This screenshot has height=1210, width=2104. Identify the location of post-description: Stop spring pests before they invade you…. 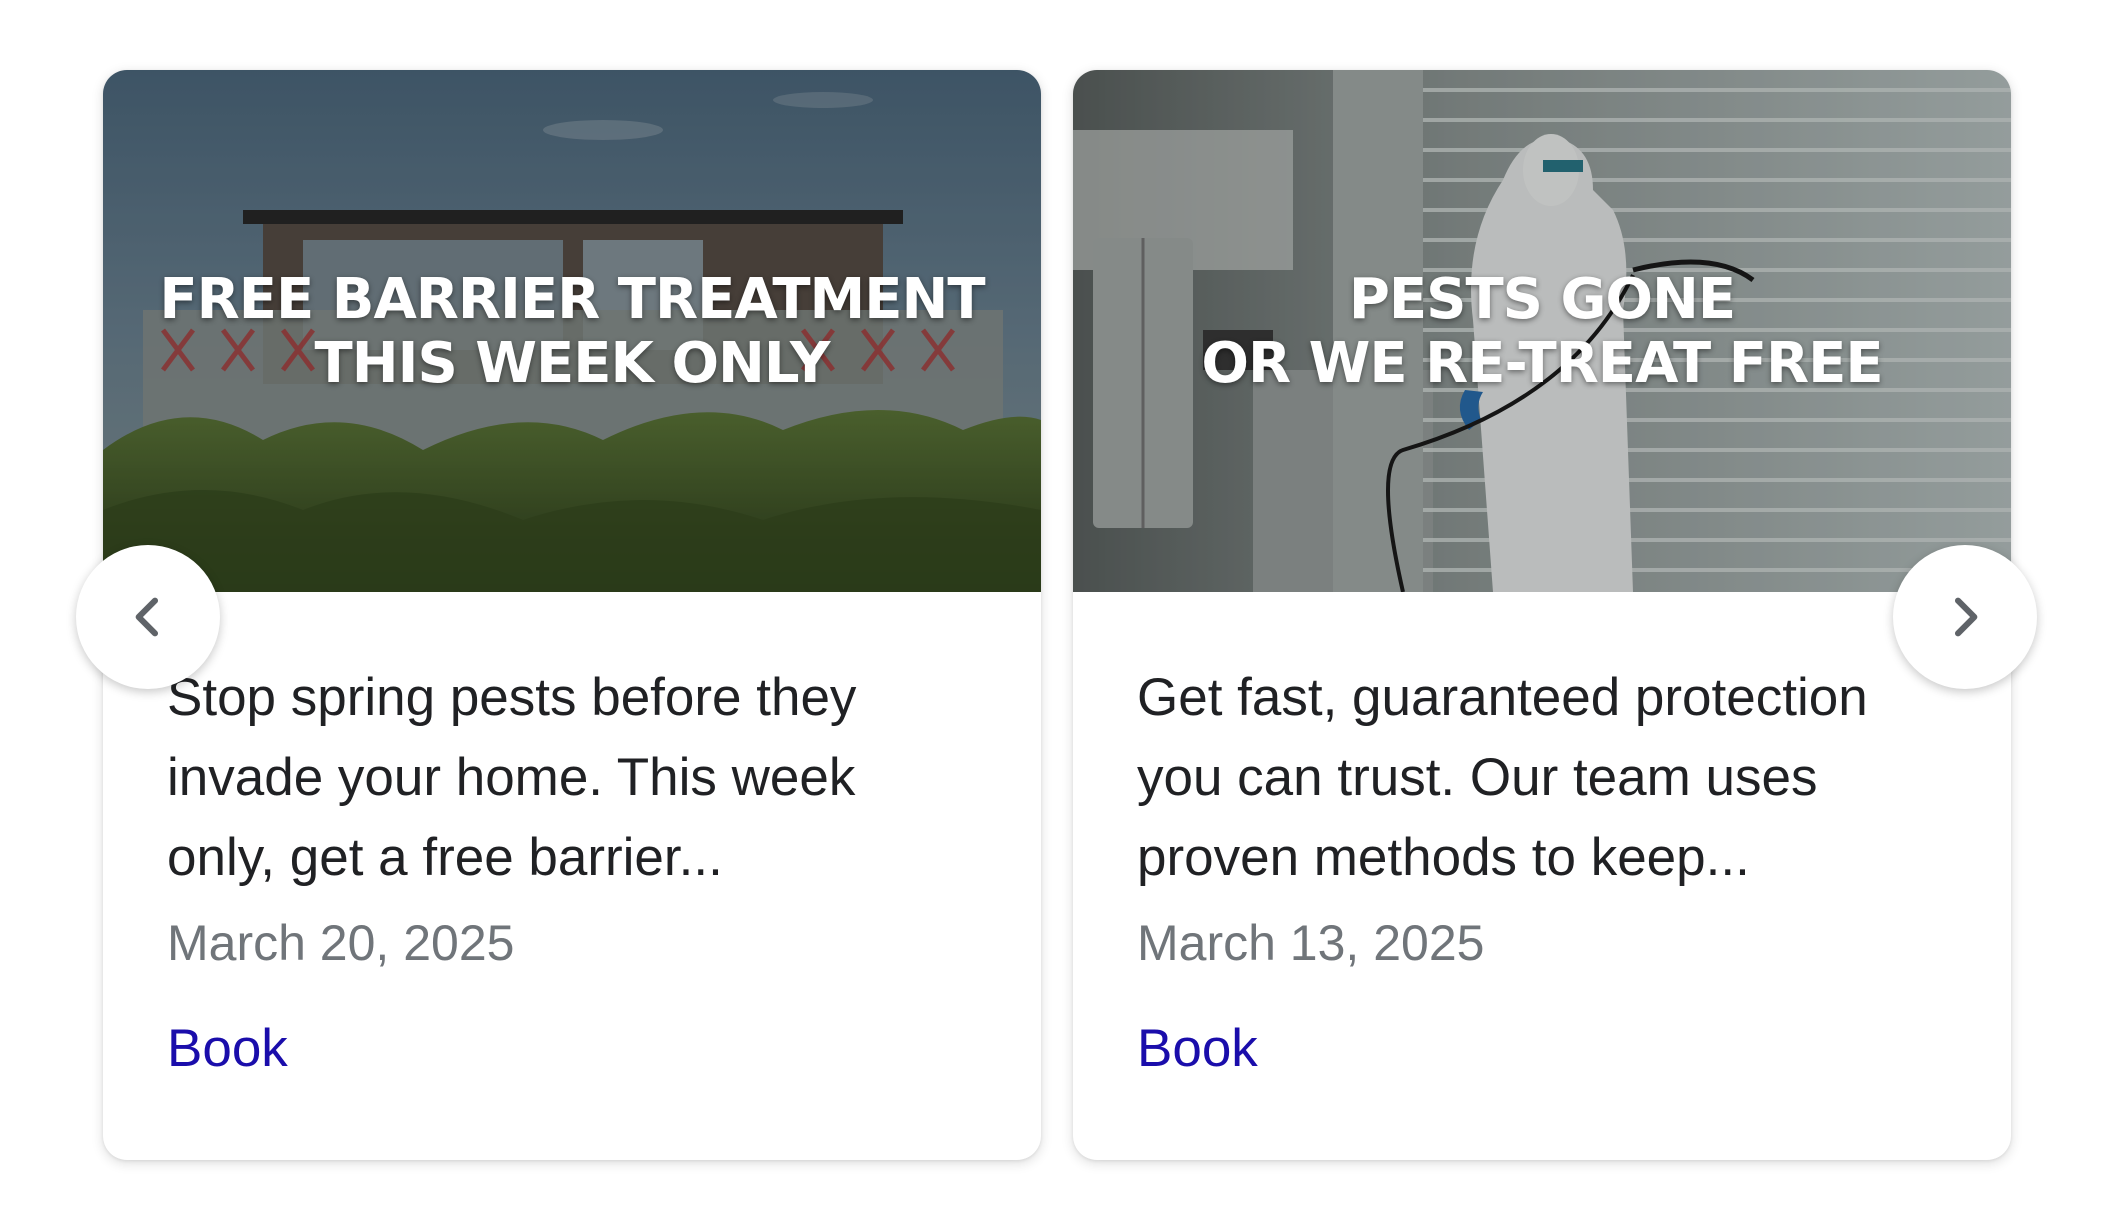
(512, 777).